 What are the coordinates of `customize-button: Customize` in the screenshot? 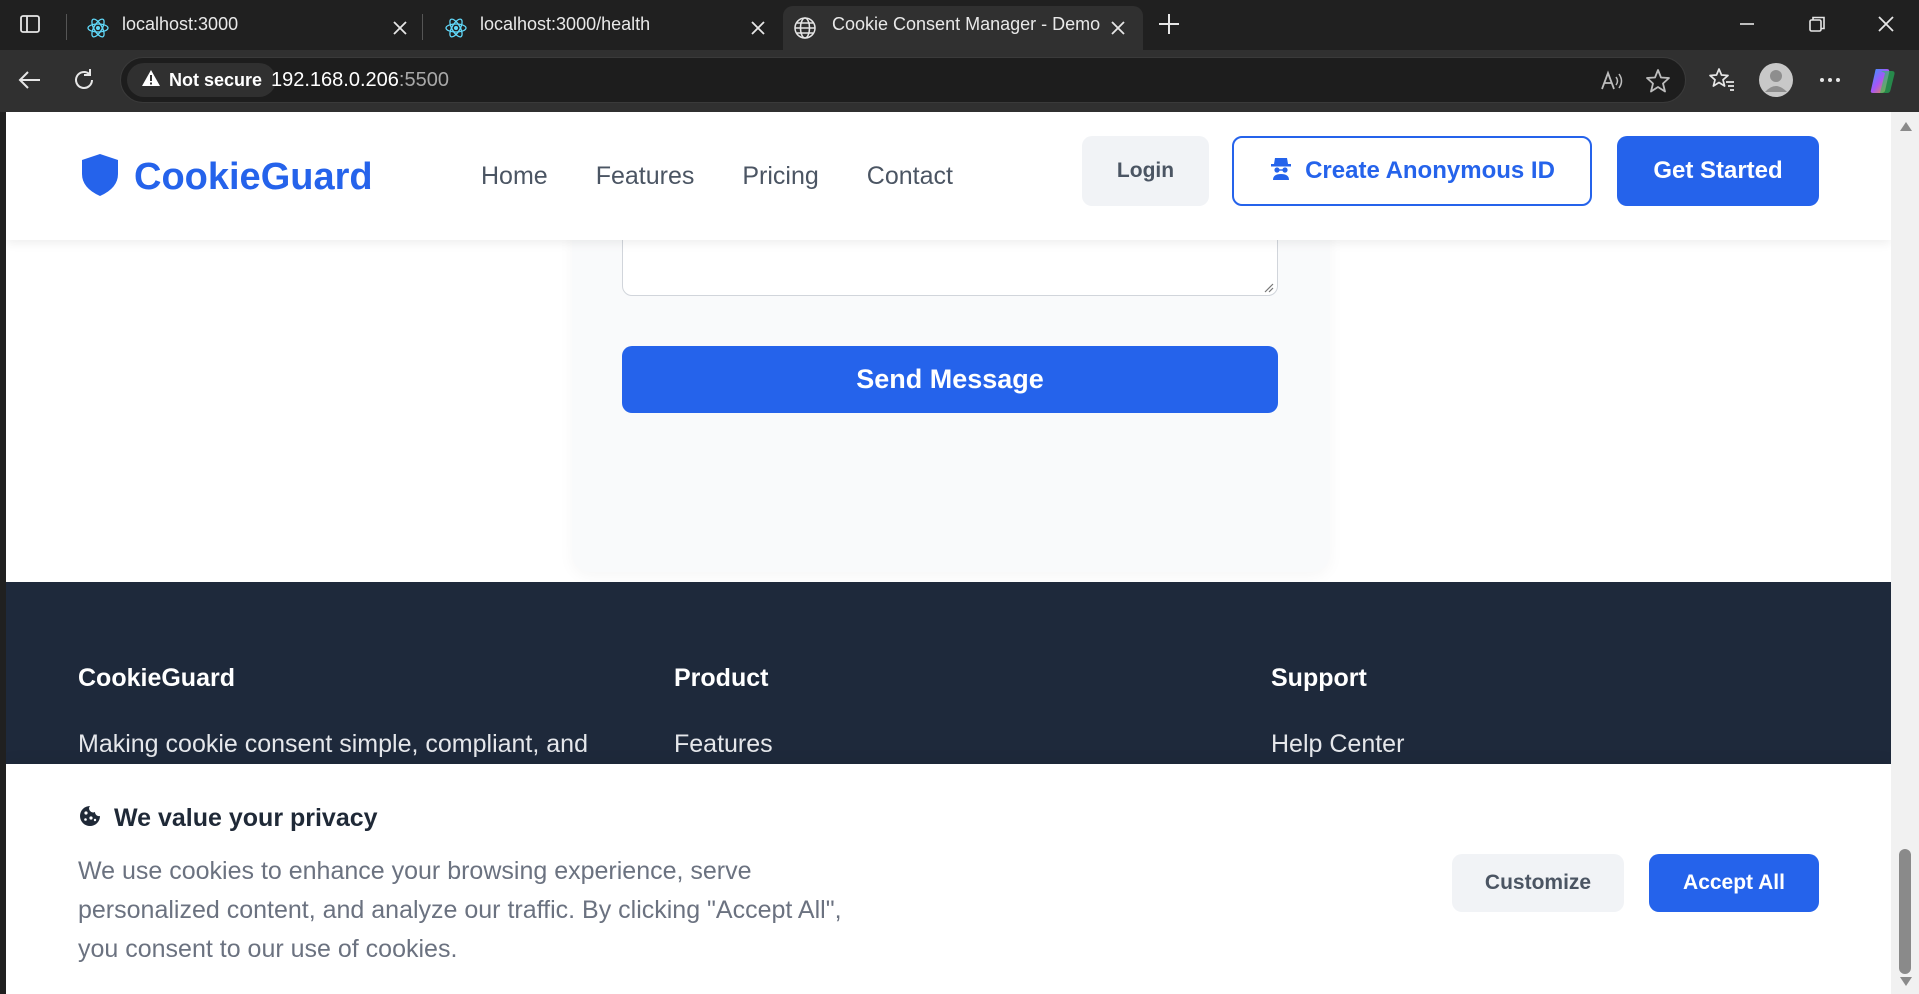 It's located at (1538, 883).